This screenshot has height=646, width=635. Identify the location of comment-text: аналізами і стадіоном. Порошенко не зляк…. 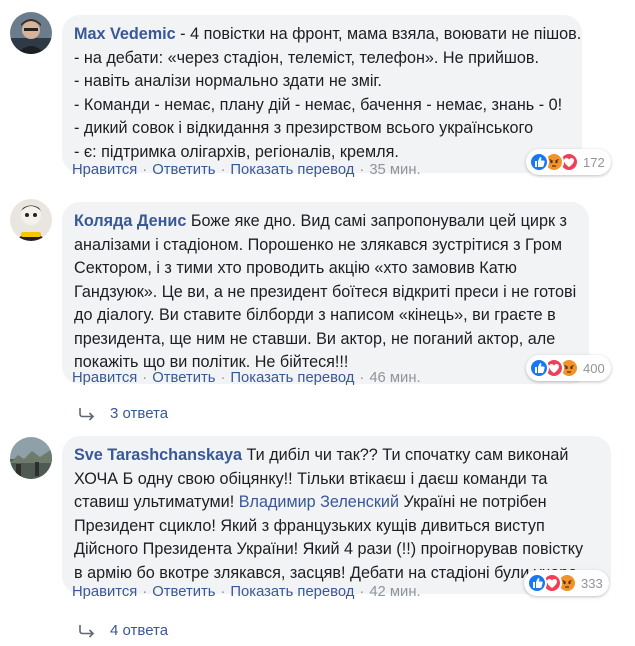
(318, 244).